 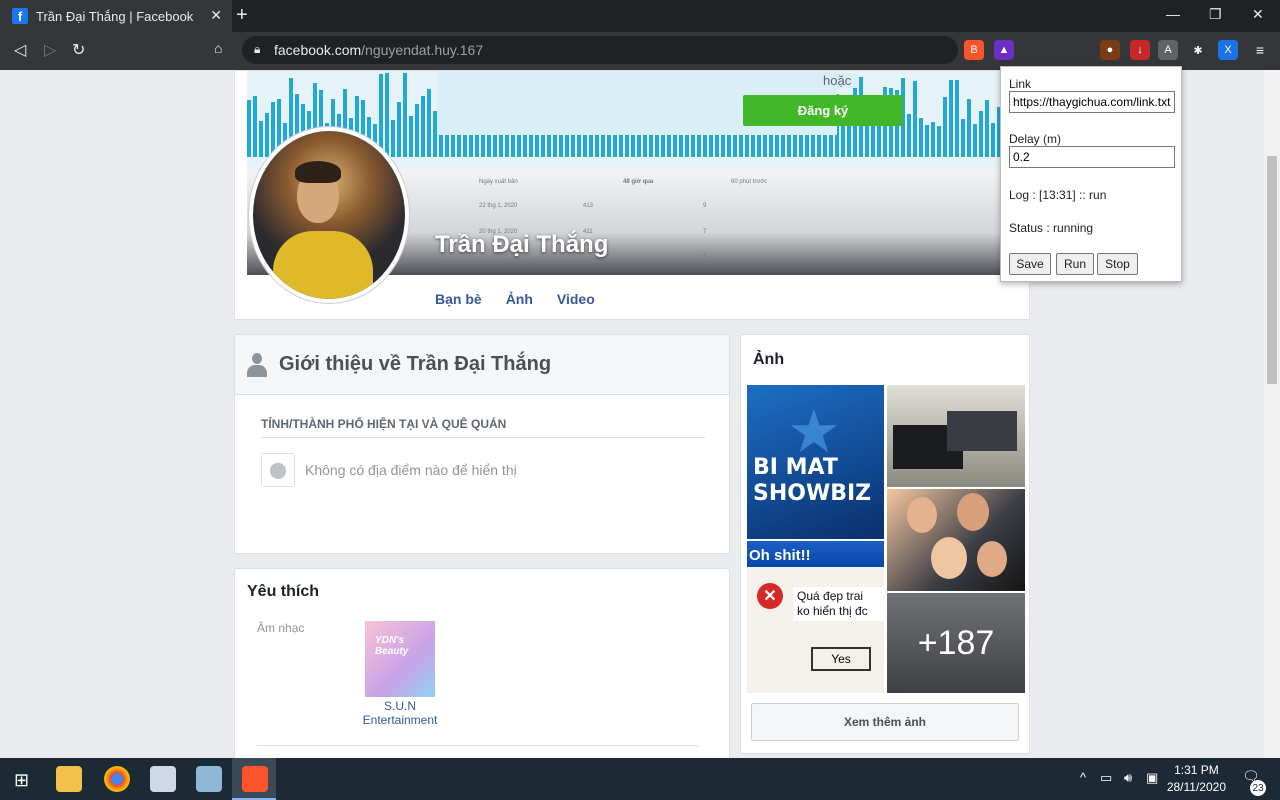 I want to click on window-close-icon: ✕, so click(x=1258, y=14).